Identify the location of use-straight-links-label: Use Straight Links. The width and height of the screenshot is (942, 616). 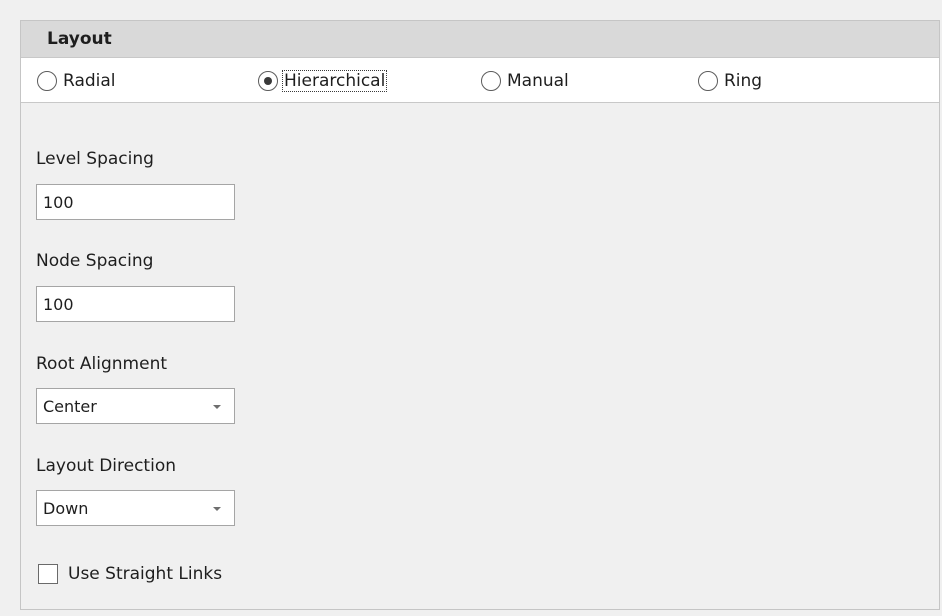
(145, 574).